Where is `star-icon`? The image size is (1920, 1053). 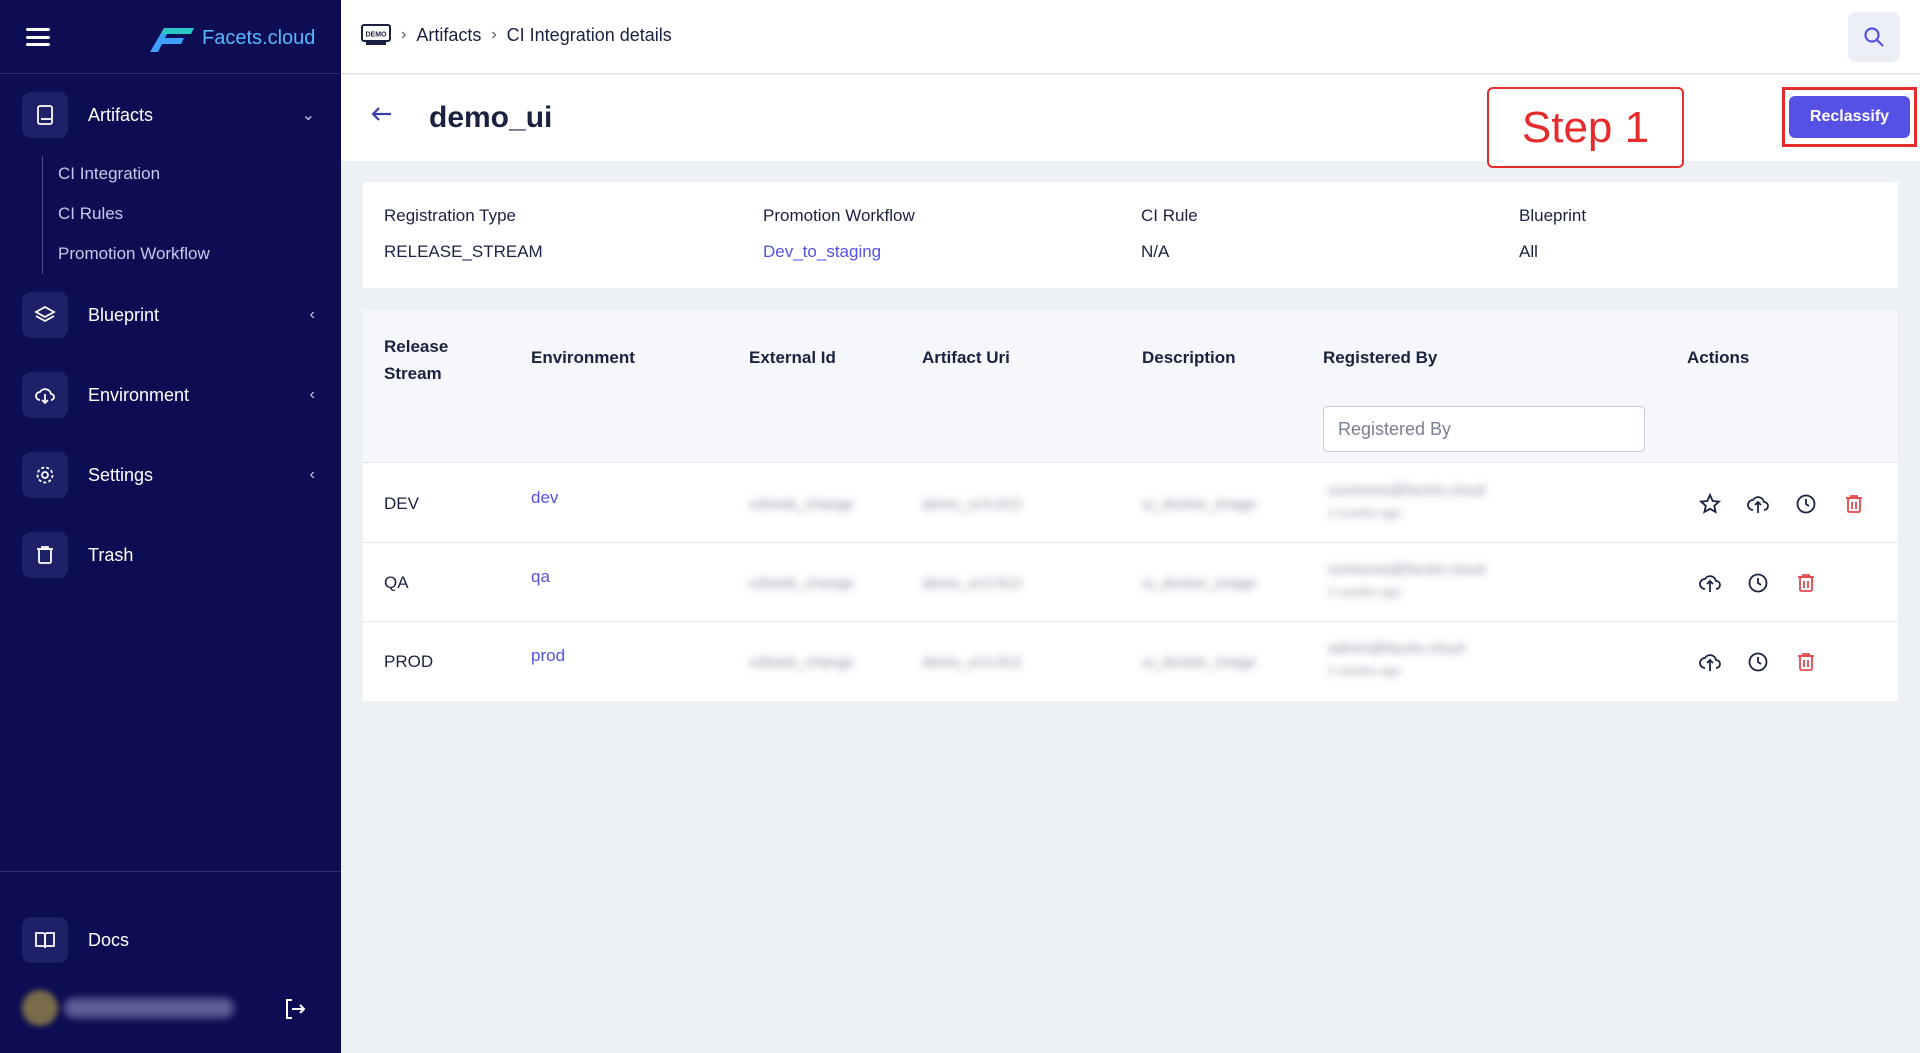
star-icon is located at coordinates (1710, 504).